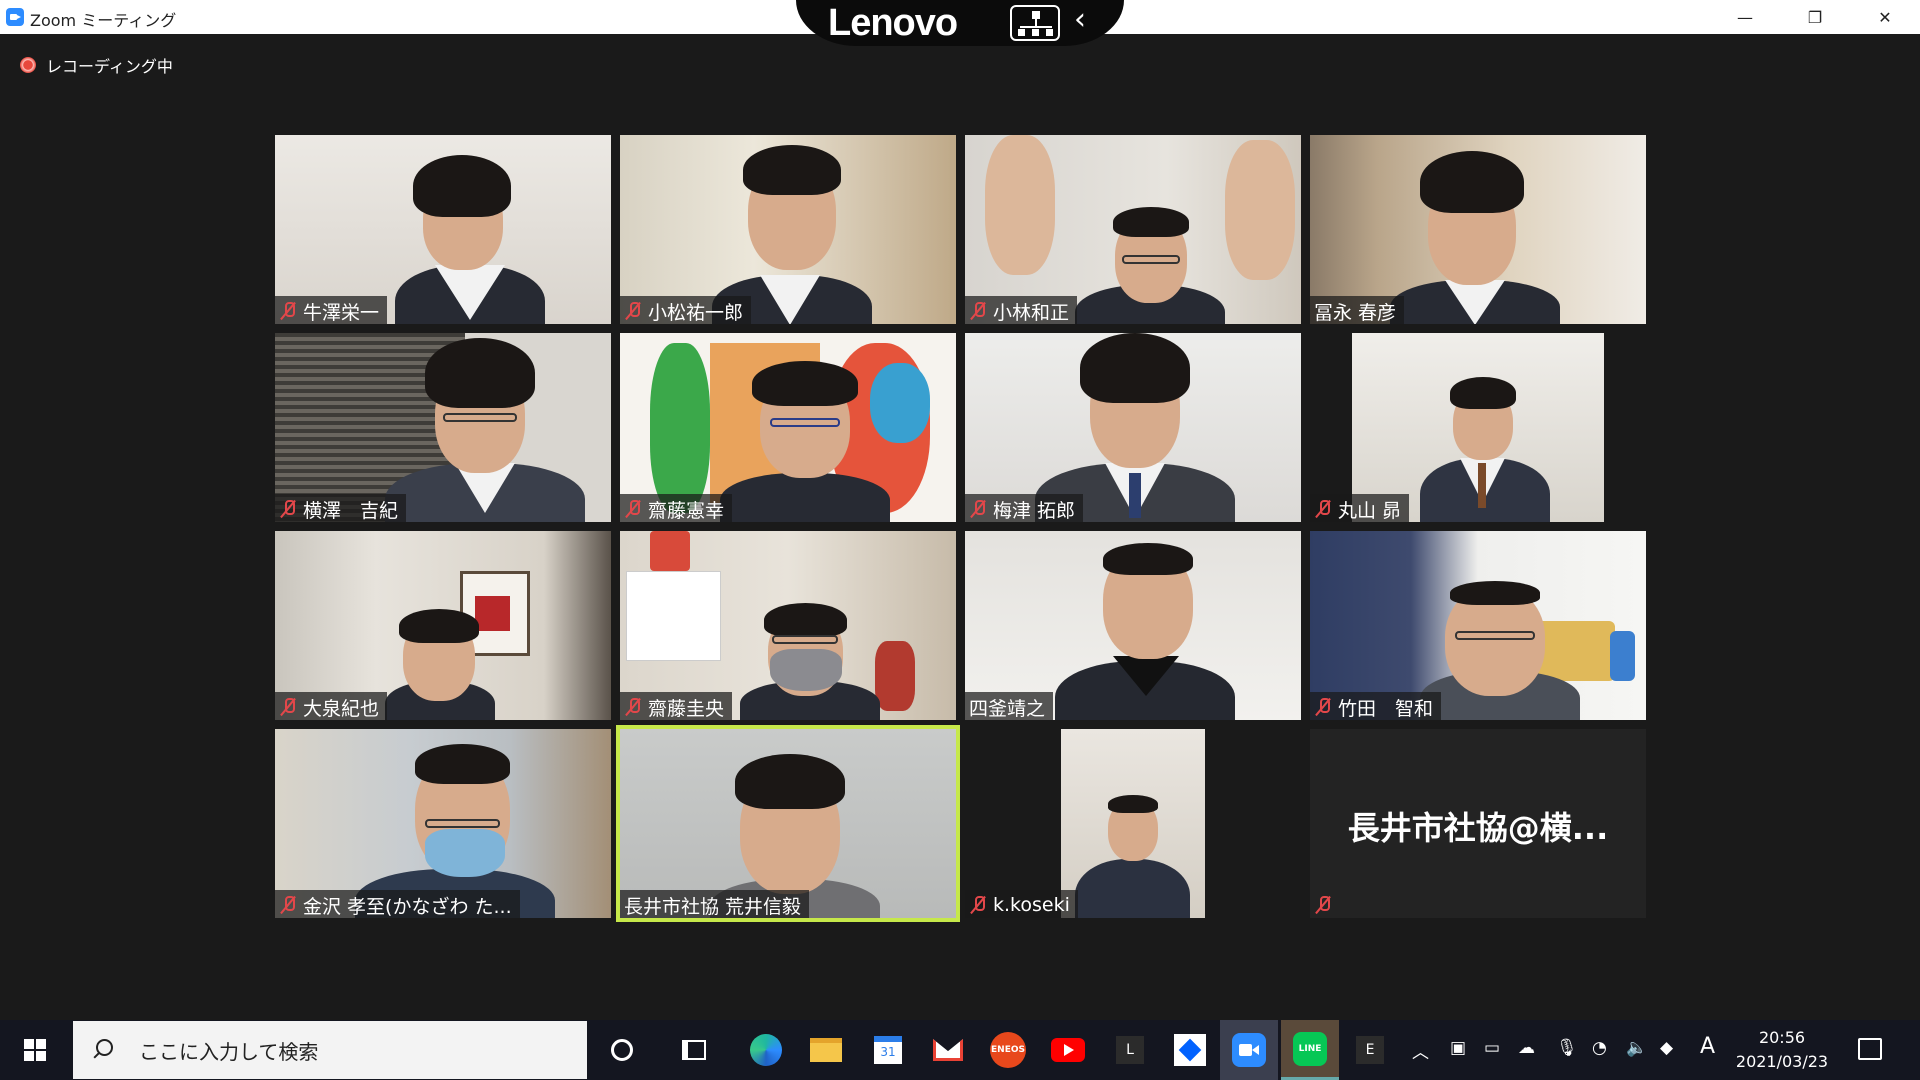 Image resolution: width=1920 pixels, height=1080 pixels. Describe the element at coordinates (1478, 427) in the screenshot. I see `video-tile: 丸山 昴` at that location.